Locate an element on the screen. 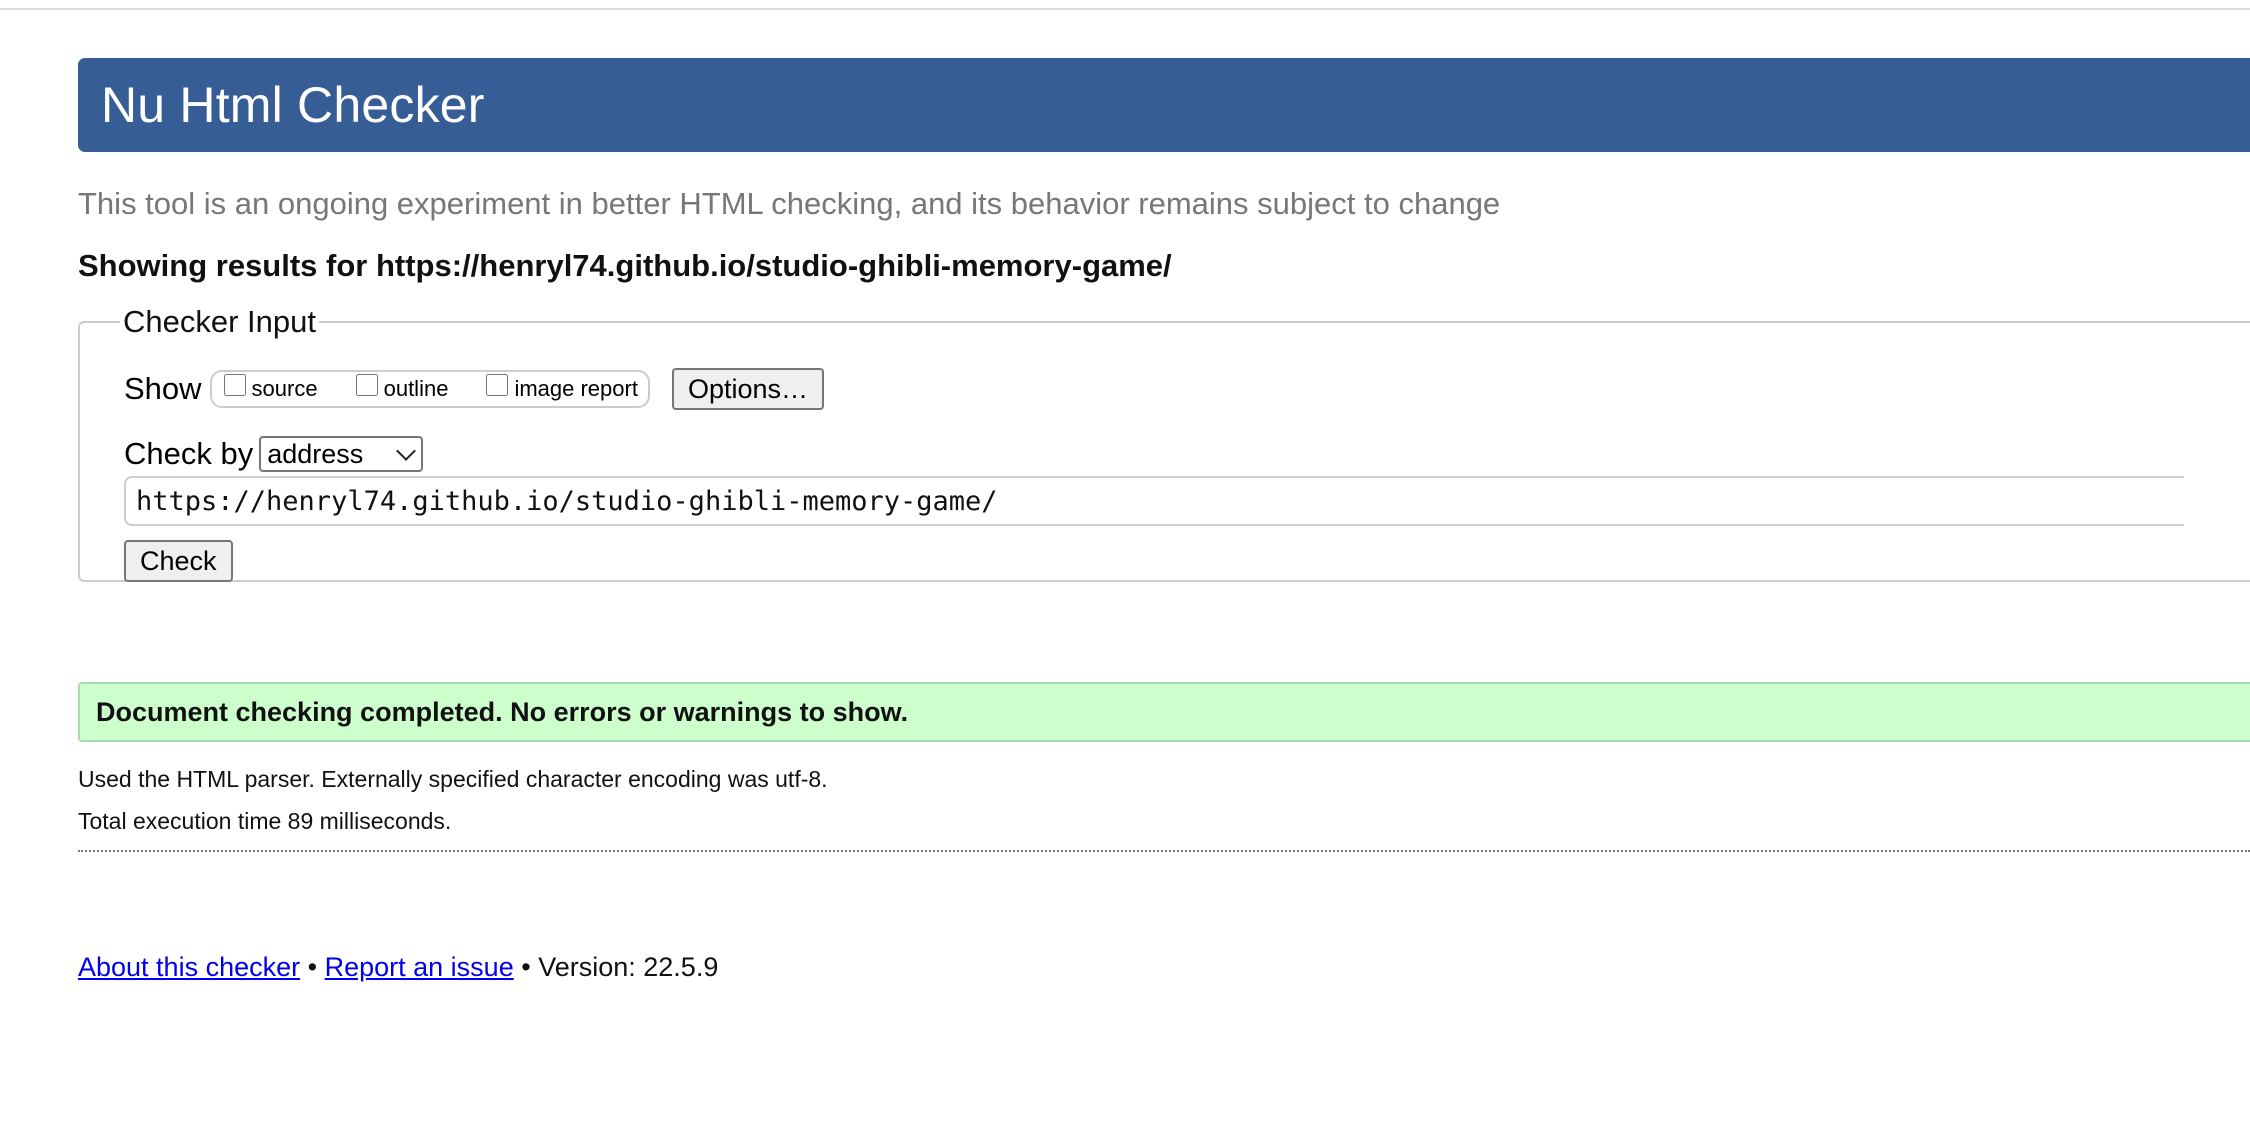 The width and height of the screenshot is (2250, 1148). about-checker-link: About this checker is located at coordinates (189, 967).